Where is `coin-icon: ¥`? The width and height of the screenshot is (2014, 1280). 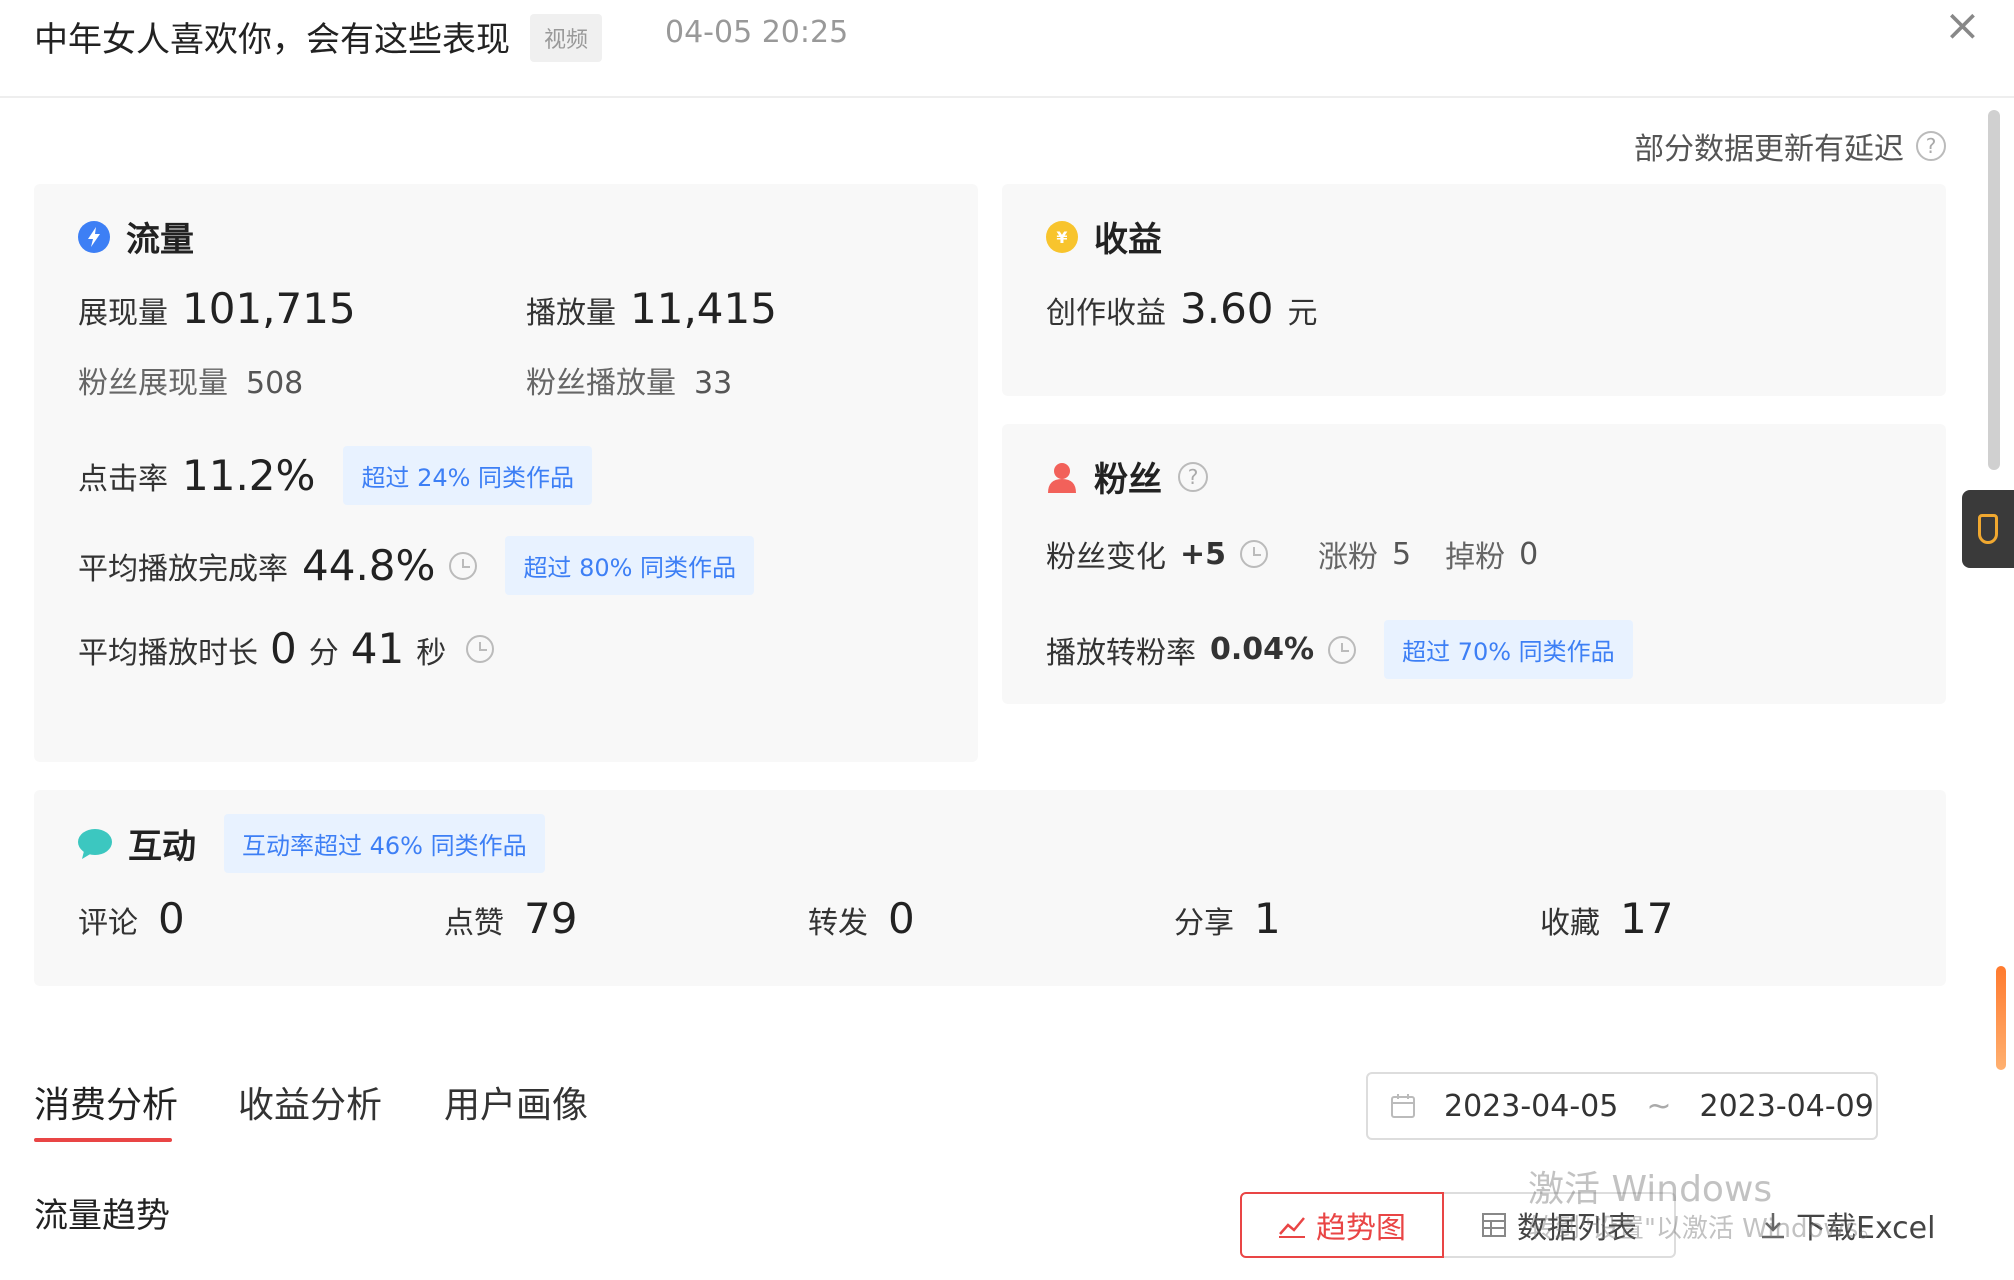 coin-icon: ¥ is located at coordinates (1062, 236).